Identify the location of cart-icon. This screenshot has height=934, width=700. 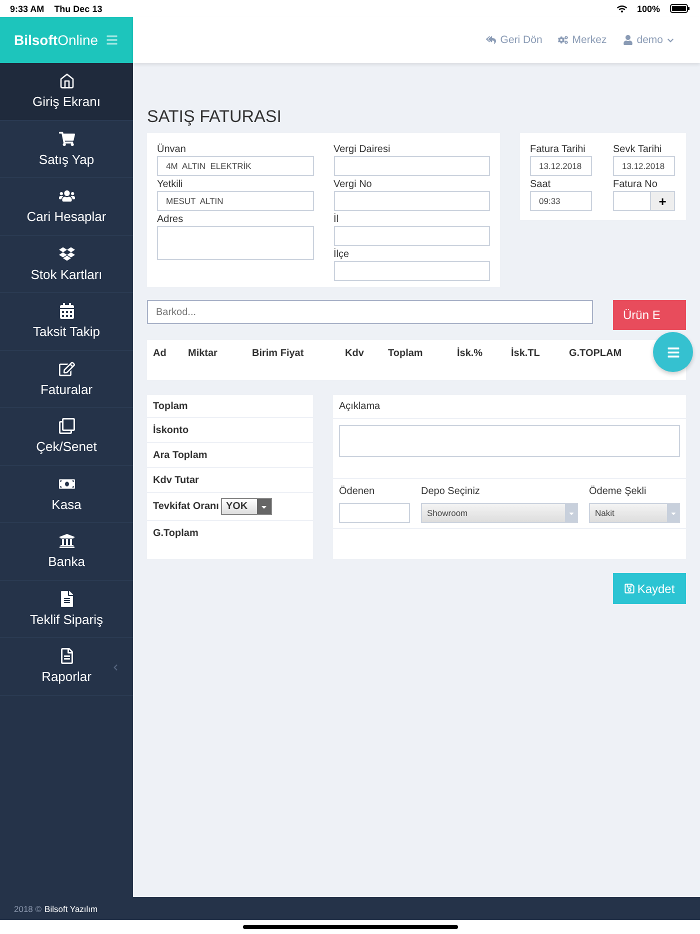
(66, 138).